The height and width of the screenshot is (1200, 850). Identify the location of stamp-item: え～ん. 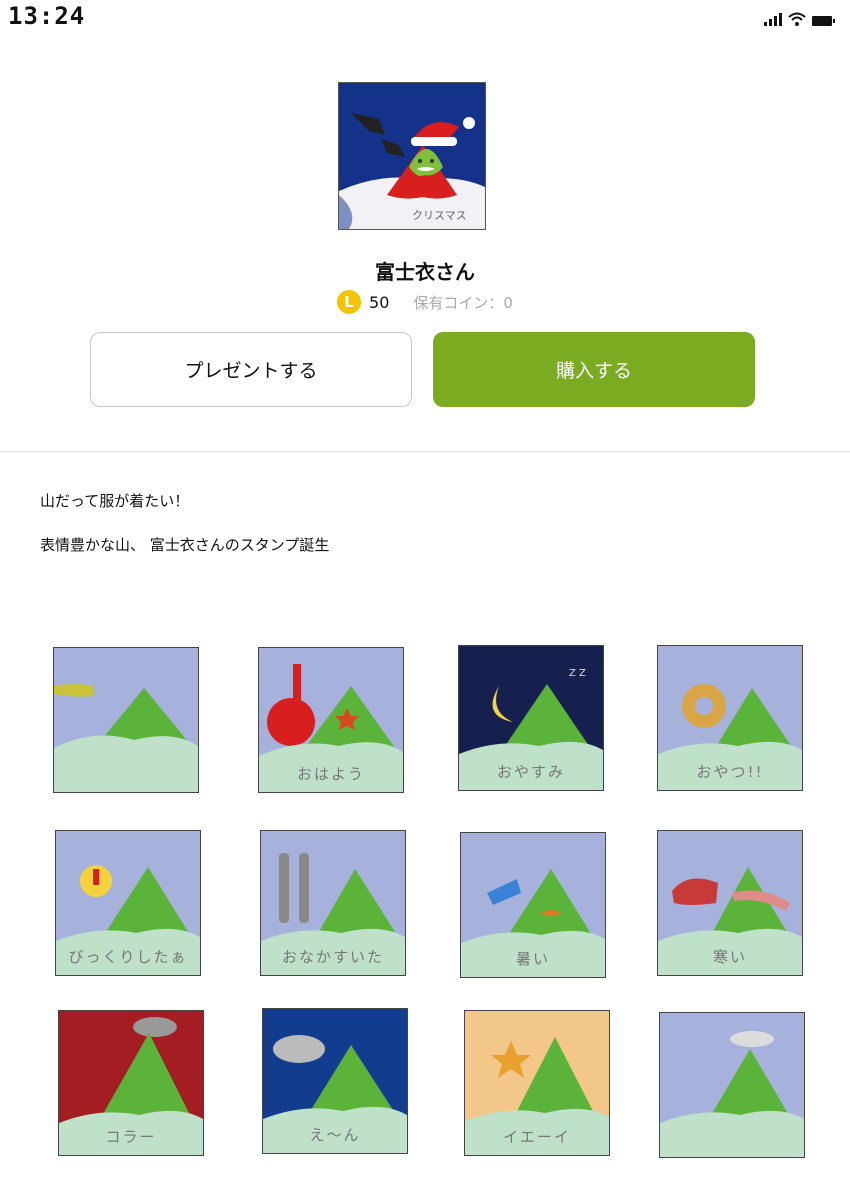
(335, 1081).